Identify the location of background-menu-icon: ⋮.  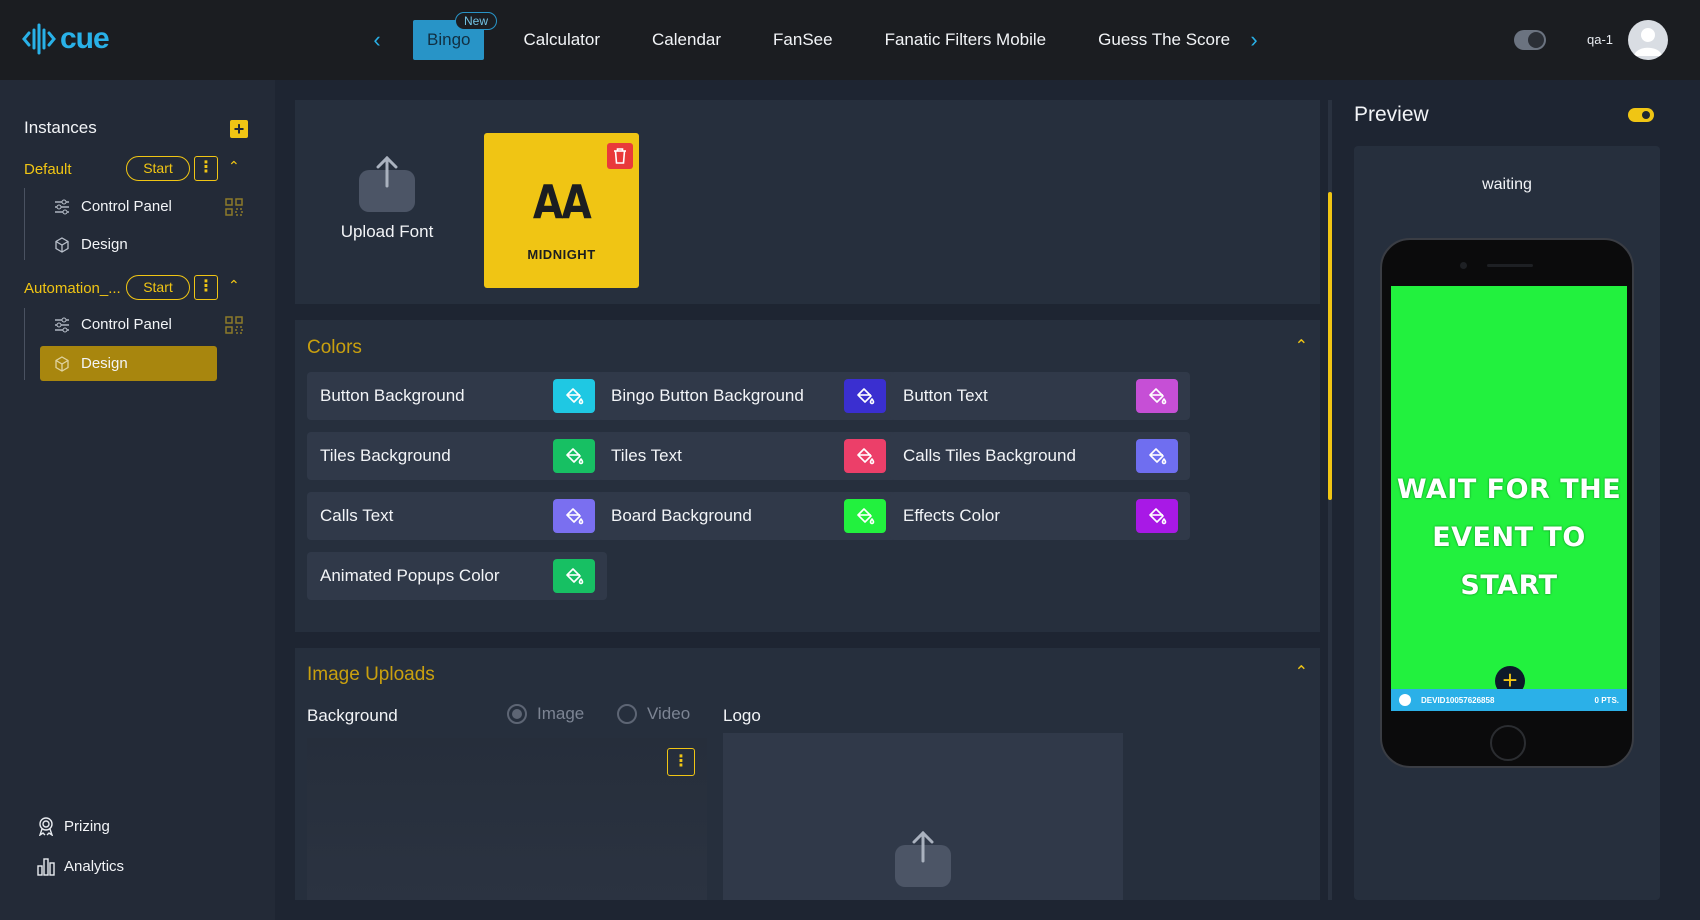
(681, 762).